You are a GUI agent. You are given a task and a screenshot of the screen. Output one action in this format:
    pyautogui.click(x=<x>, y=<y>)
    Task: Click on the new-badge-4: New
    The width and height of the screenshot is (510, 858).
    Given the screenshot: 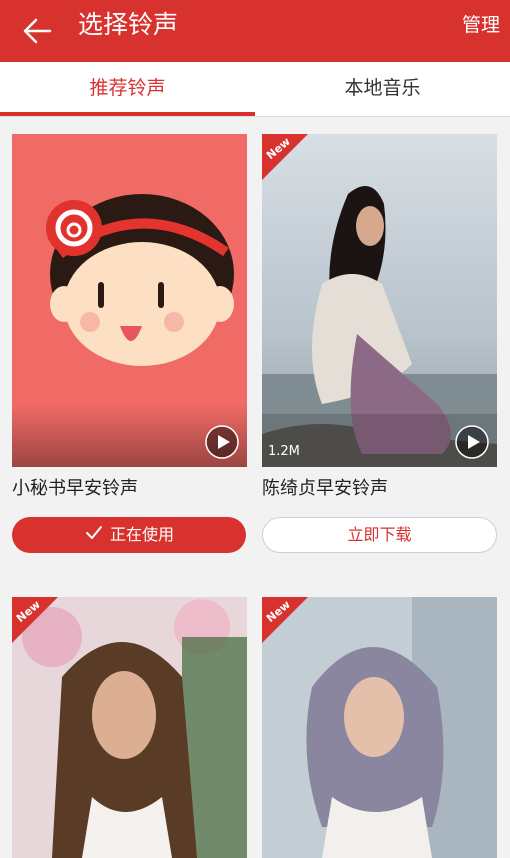 What is the action you would take?
    pyautogui.click(x=285, y=620)
    